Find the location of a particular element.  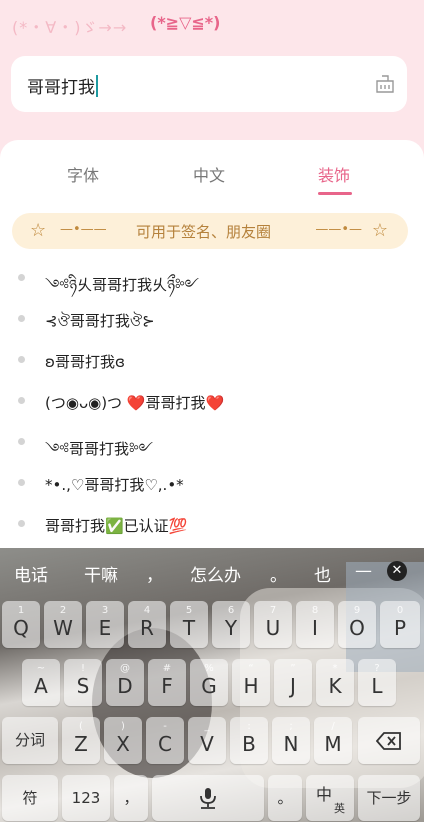

candidate-word: 干嘛 is located at coordinates (101, 573).